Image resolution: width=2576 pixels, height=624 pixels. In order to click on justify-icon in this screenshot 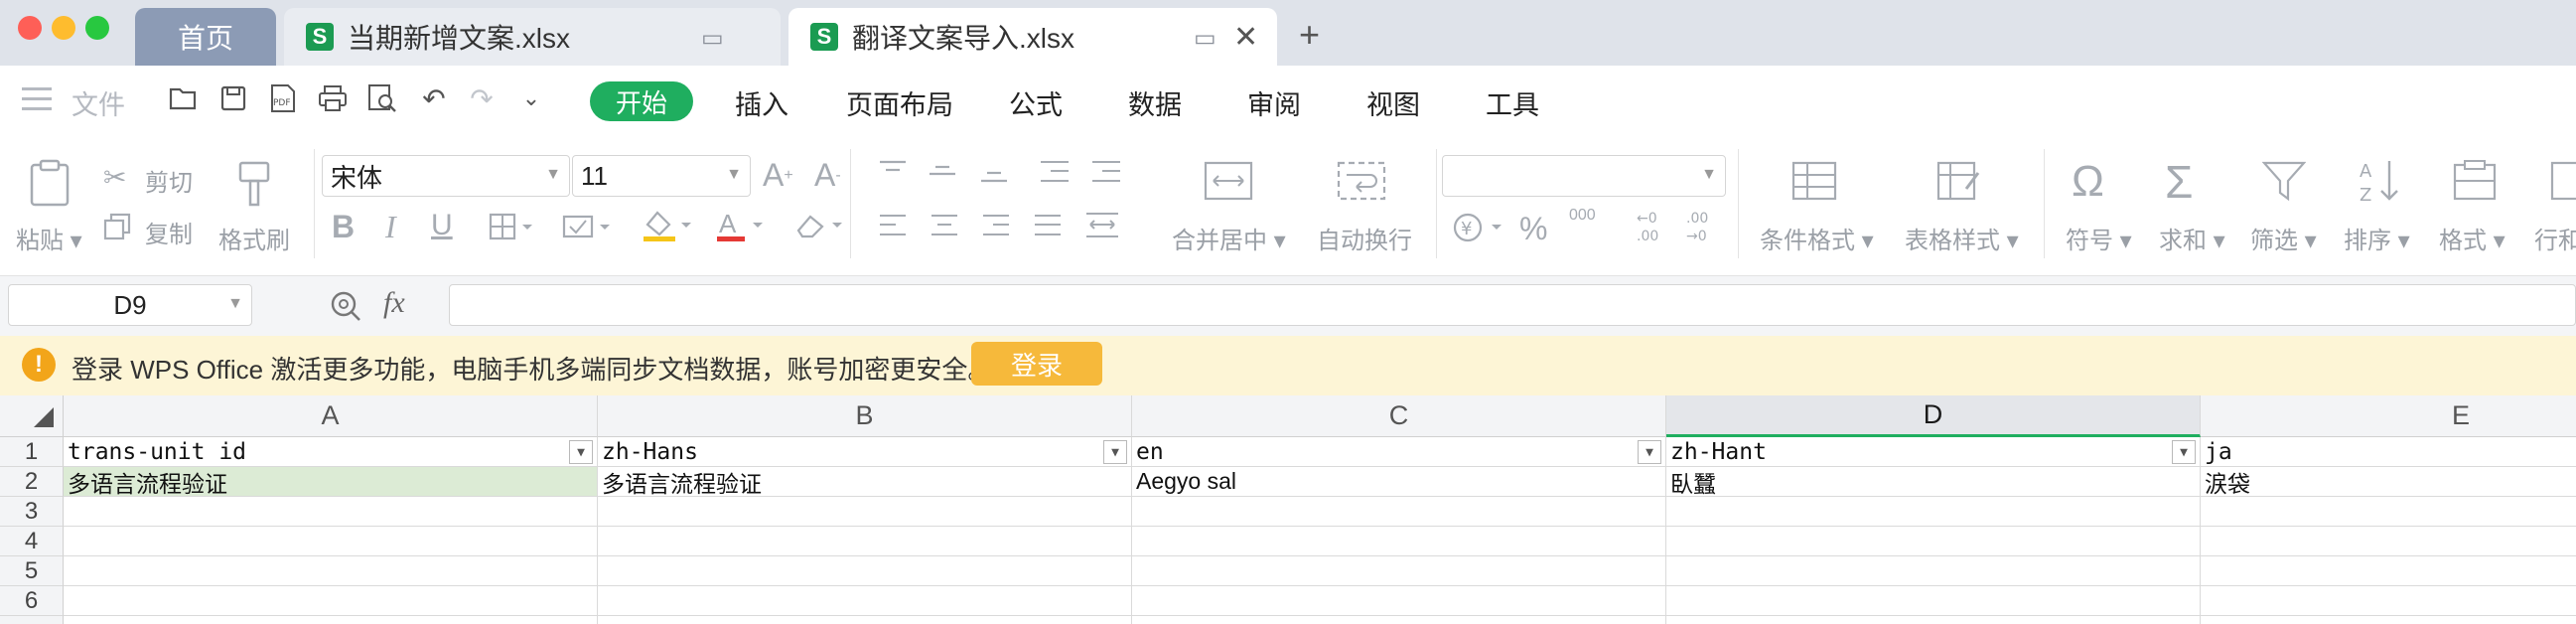, I will do `click(1048, 228)`.